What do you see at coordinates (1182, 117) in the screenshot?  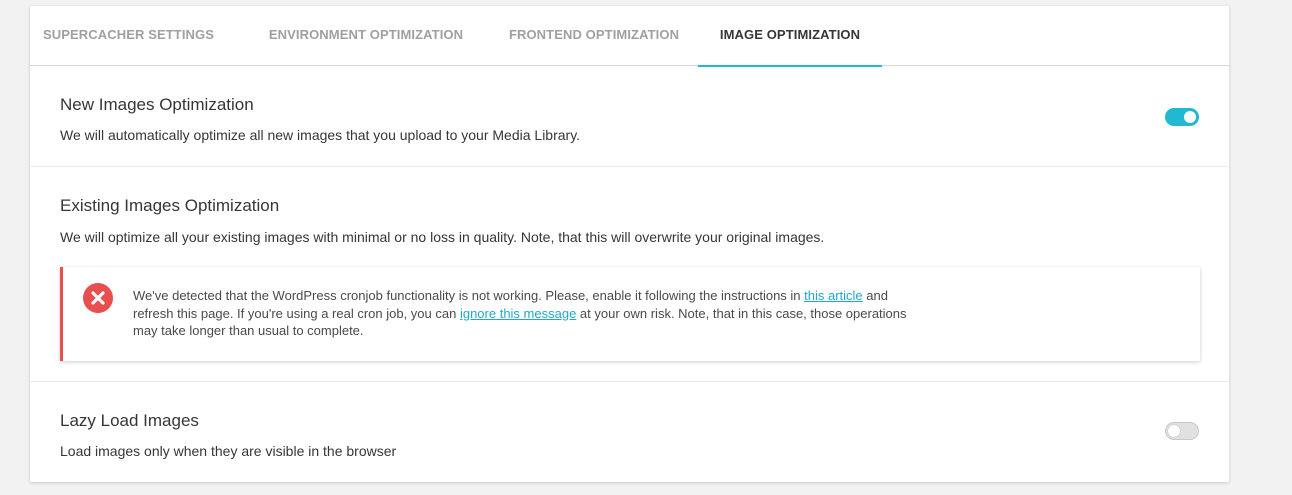 I see `new-images-toggle` at bounding box center [1182, 117].